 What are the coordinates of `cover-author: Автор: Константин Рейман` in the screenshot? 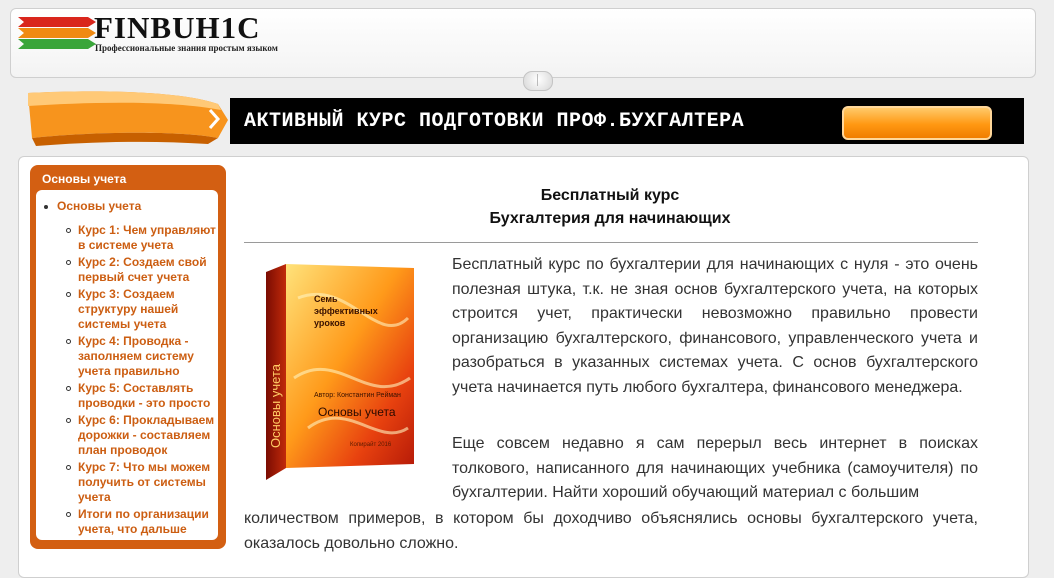 It's located at (357, 395).